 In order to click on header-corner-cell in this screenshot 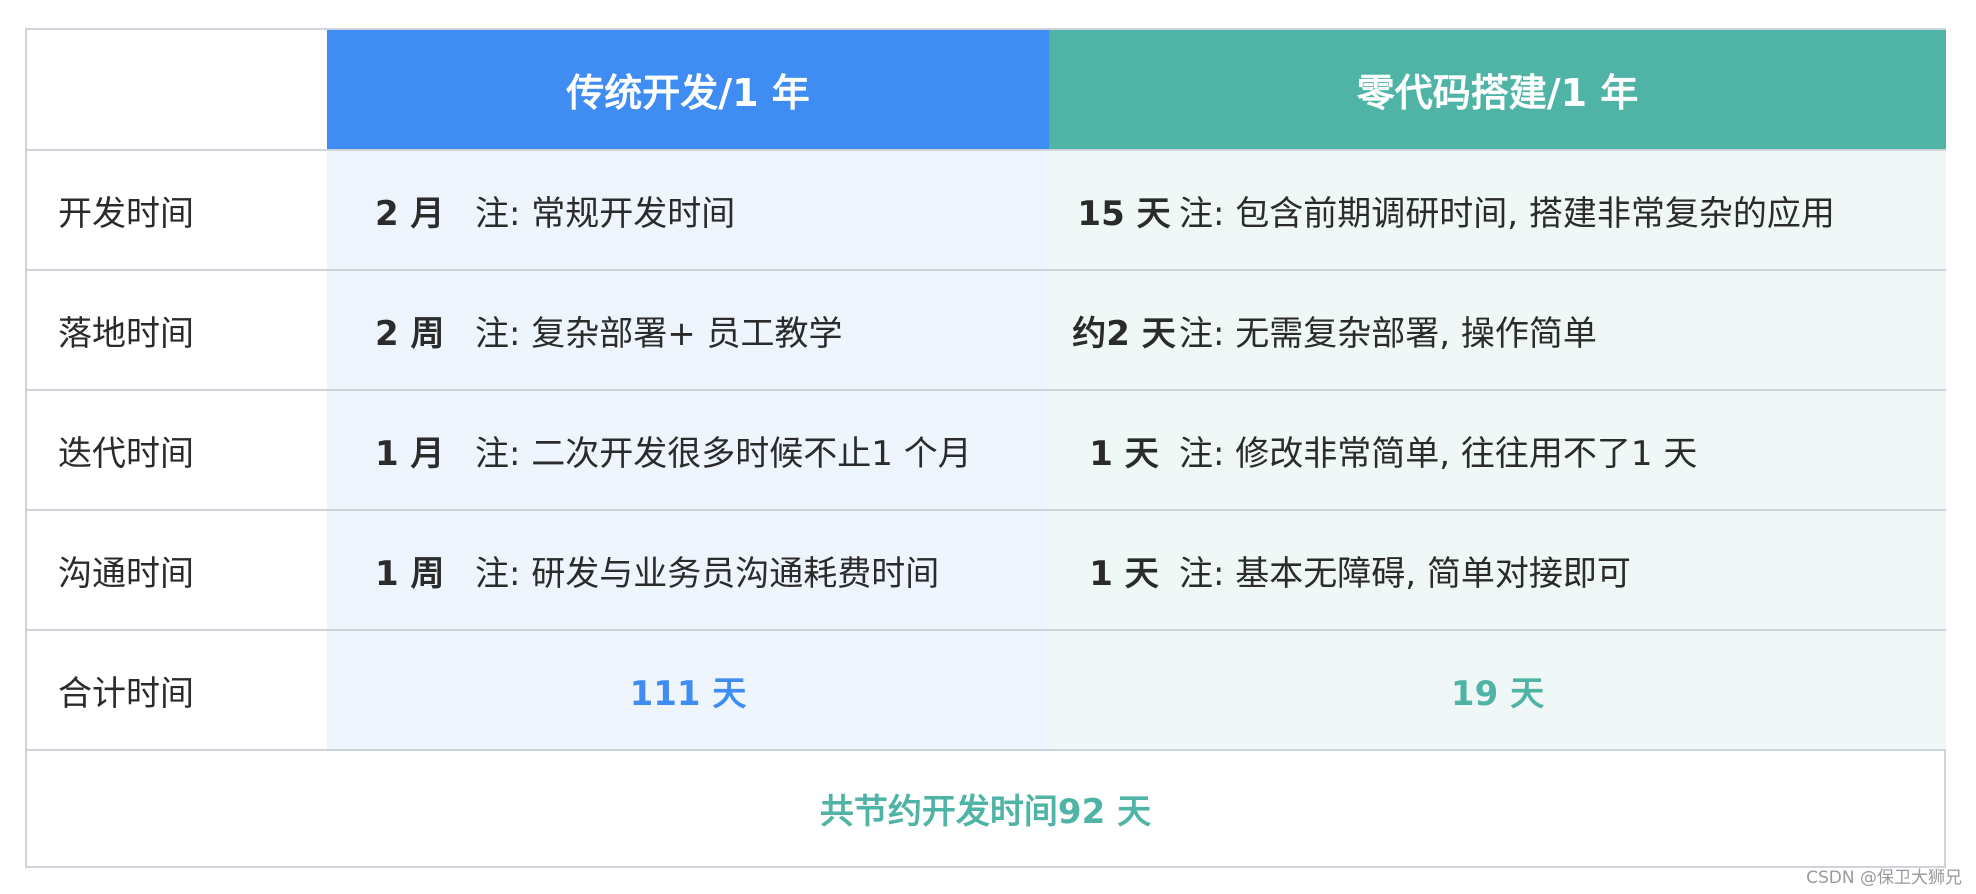, I will do `click(177, 89)`.